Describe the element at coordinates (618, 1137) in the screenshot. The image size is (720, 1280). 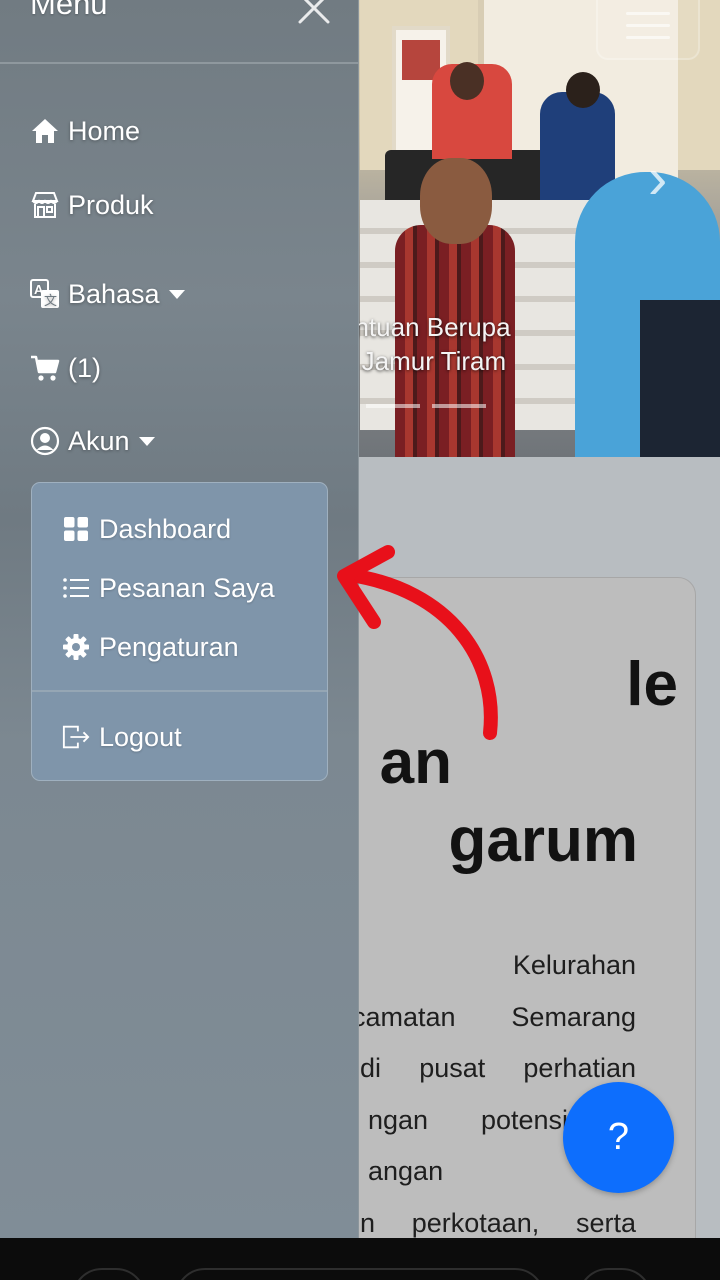
I see `help-button: ?` at that location.